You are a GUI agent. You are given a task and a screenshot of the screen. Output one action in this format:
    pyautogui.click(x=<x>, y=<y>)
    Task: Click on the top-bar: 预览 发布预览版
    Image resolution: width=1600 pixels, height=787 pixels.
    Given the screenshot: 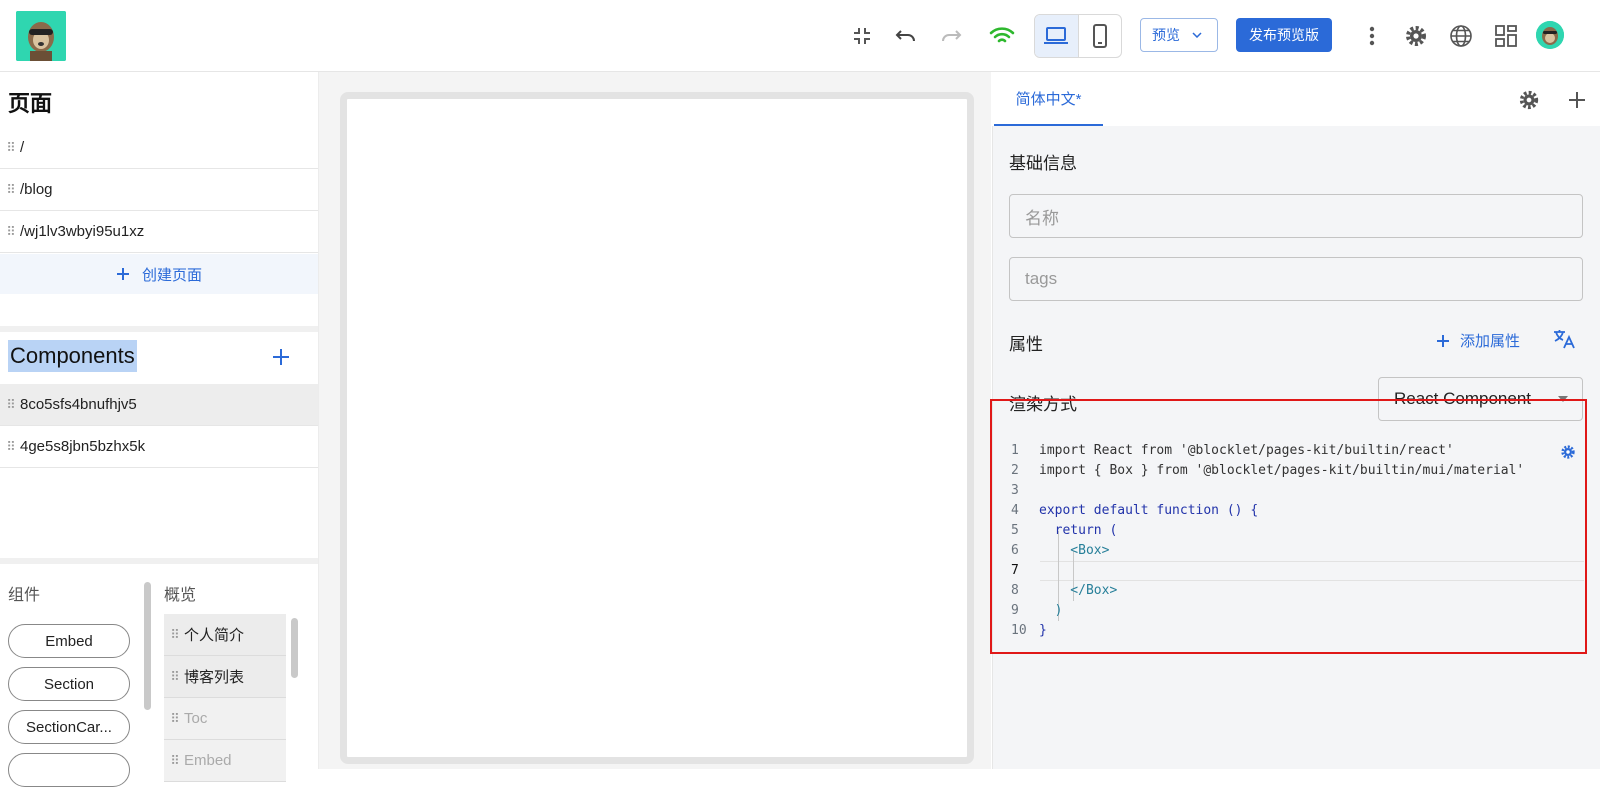 What is the action you would take?
    pyautogui.click(x=800, y=36)
    